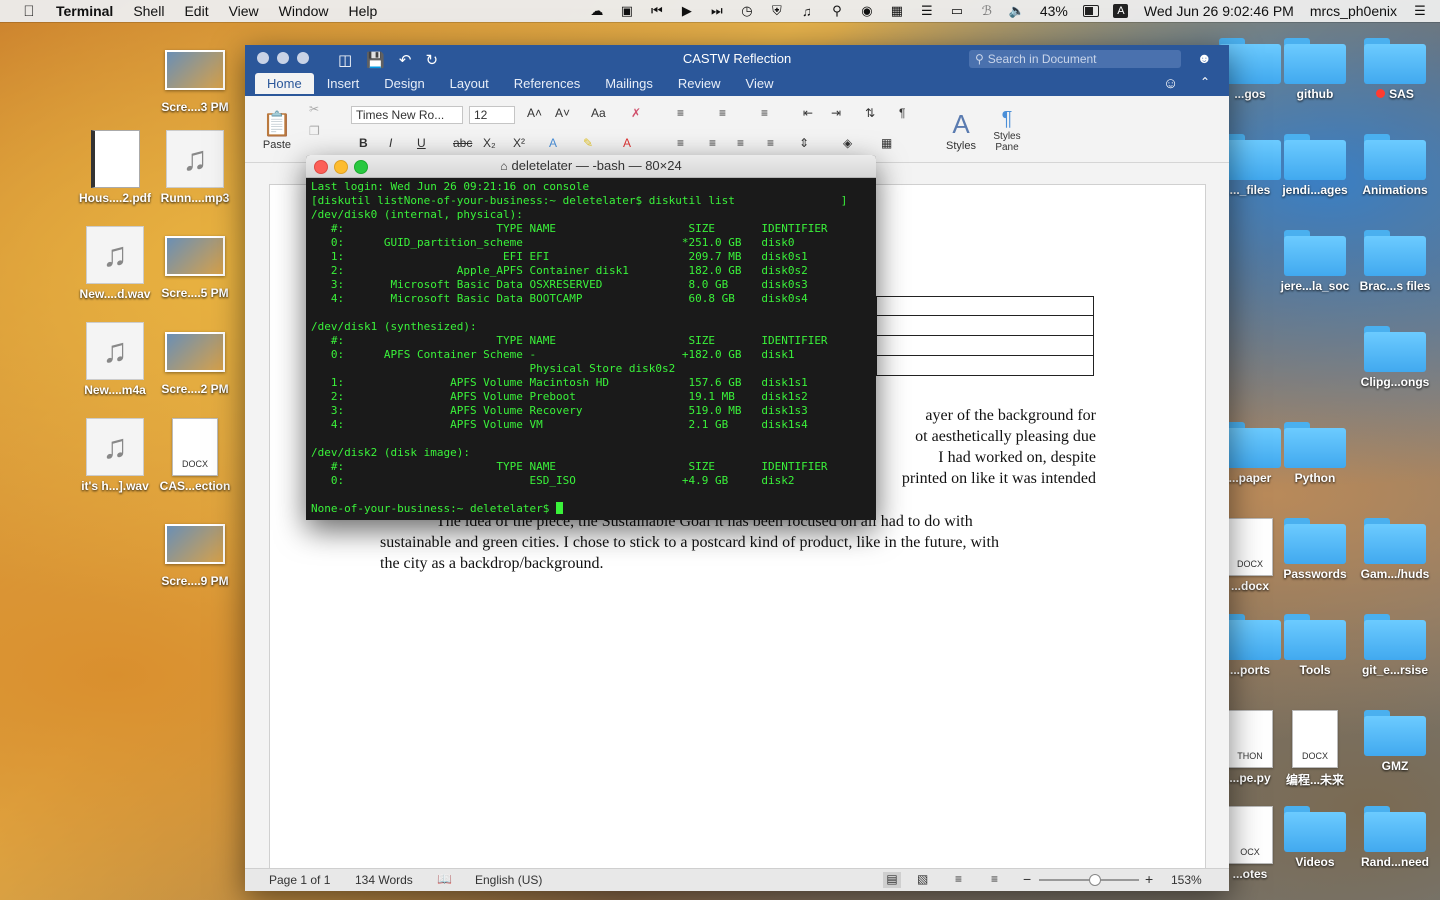  I want to click on copy-icon: ❐, so click(314, 131).